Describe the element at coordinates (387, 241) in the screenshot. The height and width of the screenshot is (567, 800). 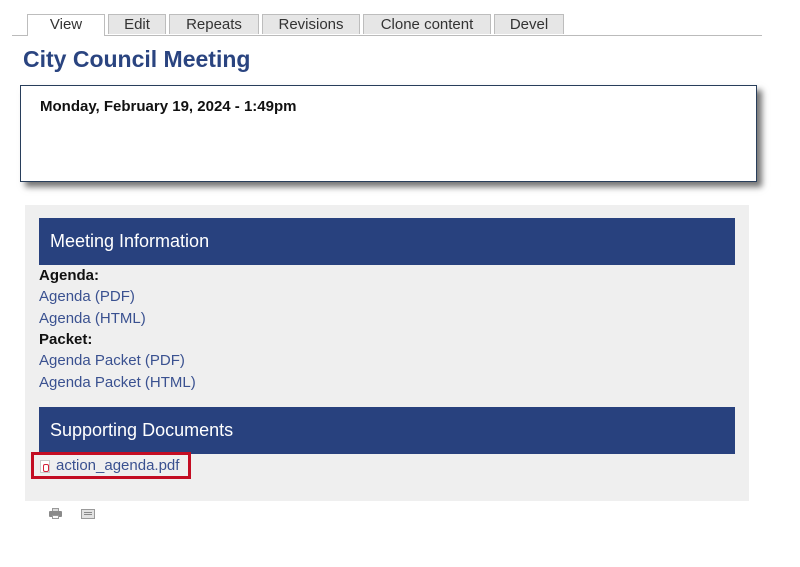
I see `meeting-information-header: Meeting Information` at that location.